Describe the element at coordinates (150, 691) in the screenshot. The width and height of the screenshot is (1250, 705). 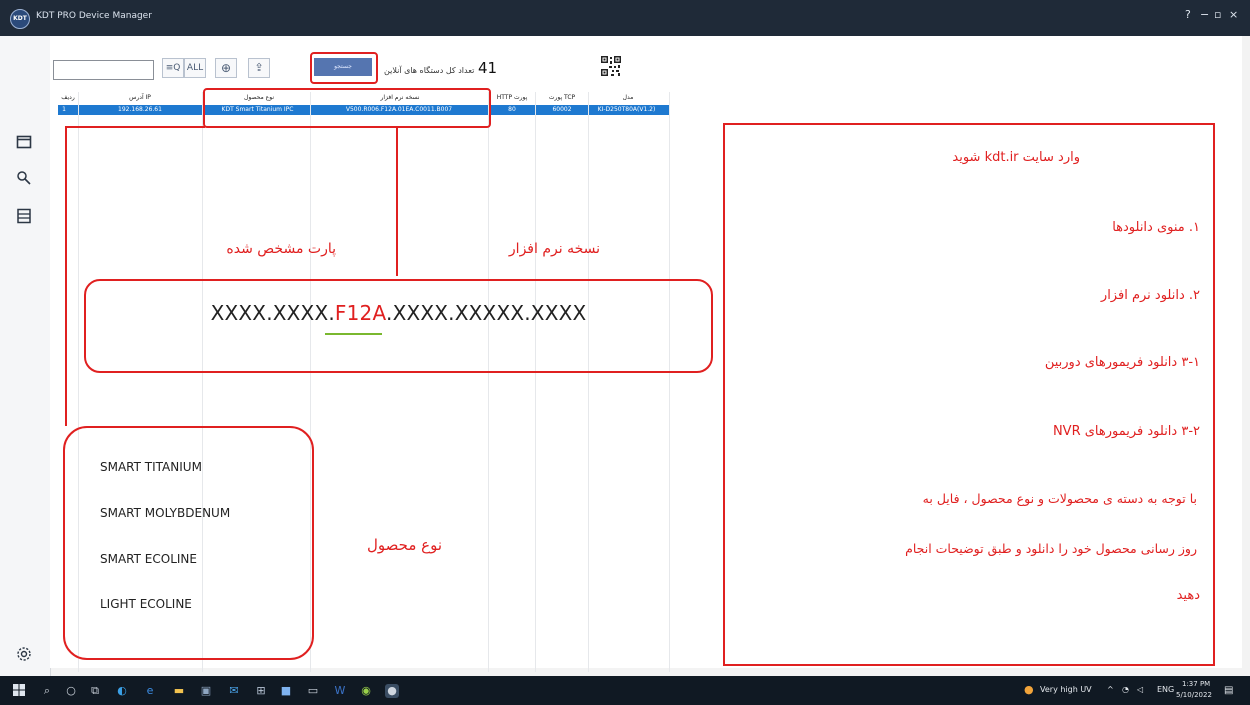
I see `ie-icon: e` at that location.